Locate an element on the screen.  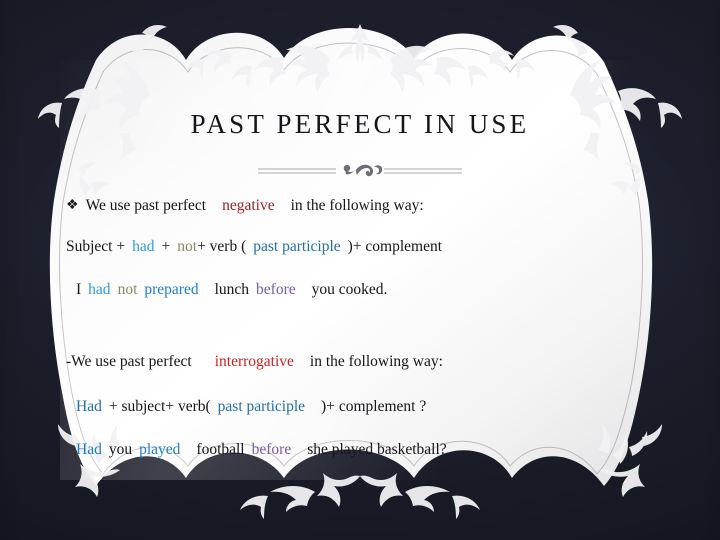
content-line-3: Ihad not prepared lunch before you cooked. is located at coordinates (361, 289).